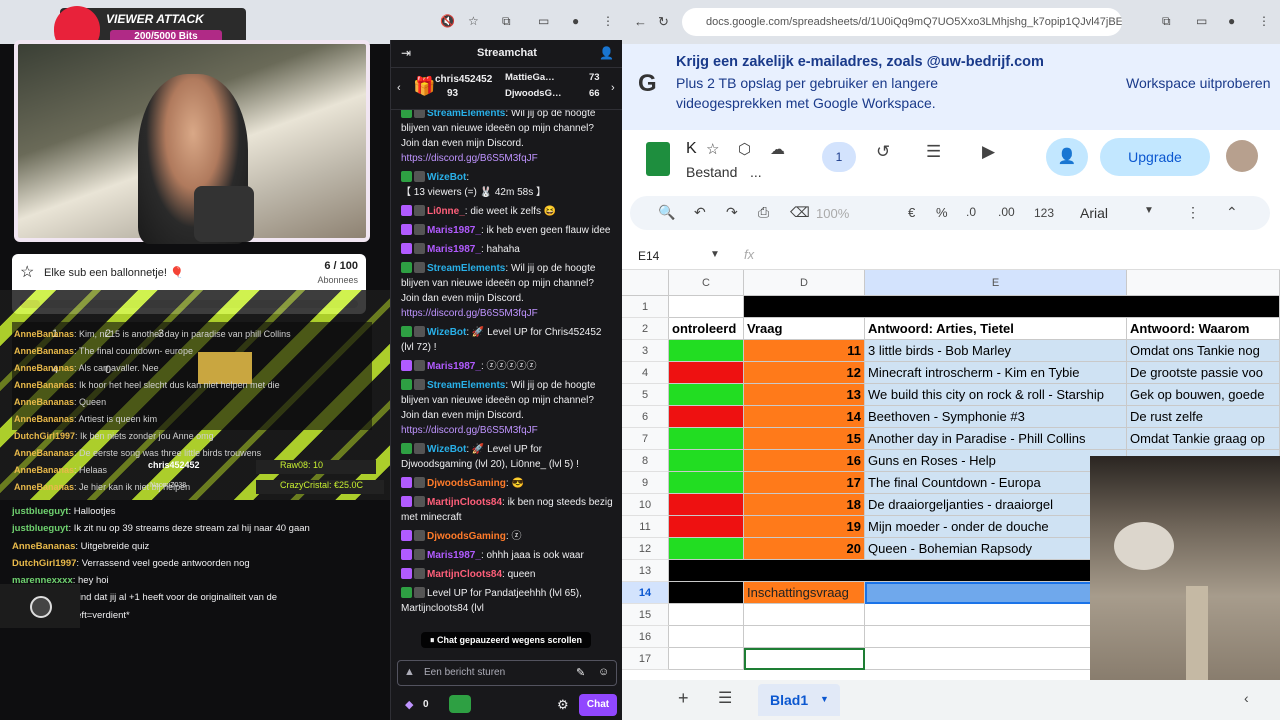  Describe the element at coordinates (804, 461) in the screenshot. I see `question-number-cell: 16` at that location.